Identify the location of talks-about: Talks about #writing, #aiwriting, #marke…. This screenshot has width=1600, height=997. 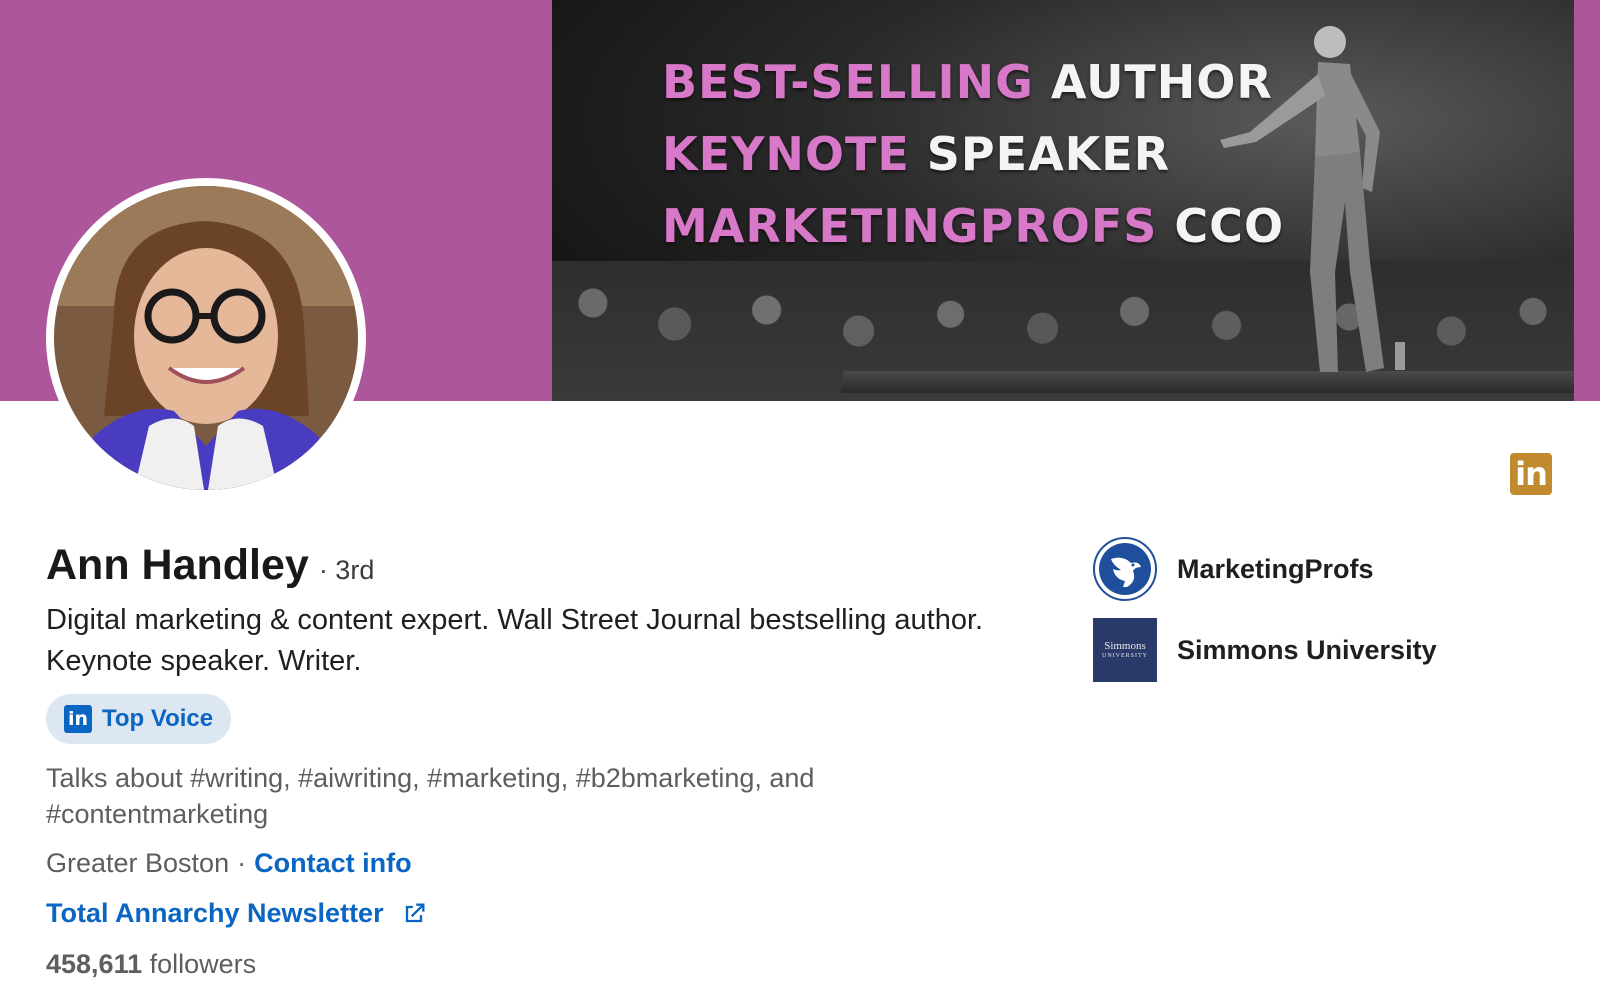
(430, 796).